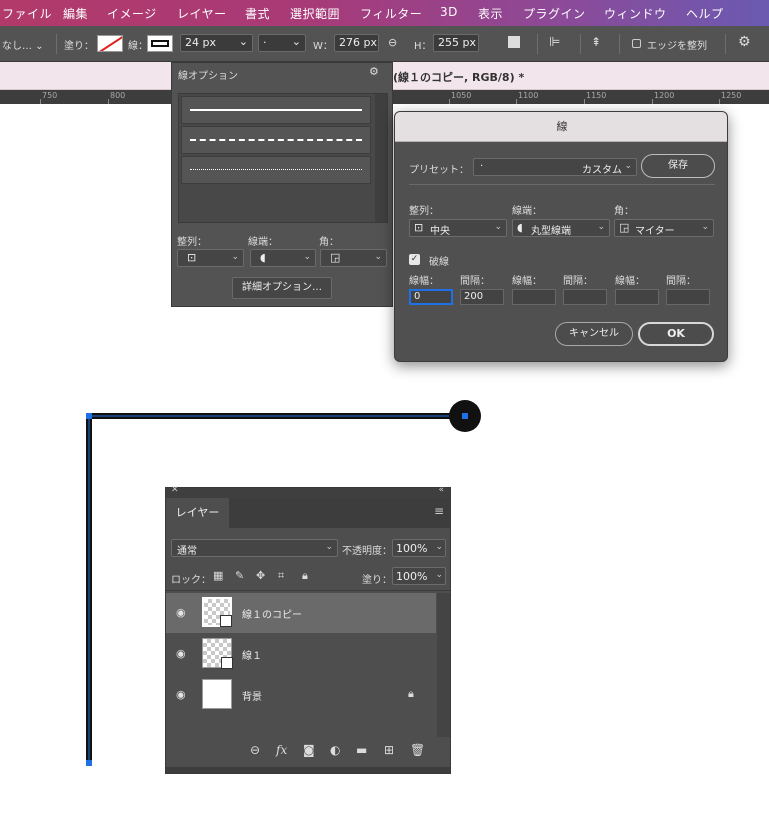 This screenshot has width=769, height=814. I want to click on close-icon: ✕, so click(175, 490).